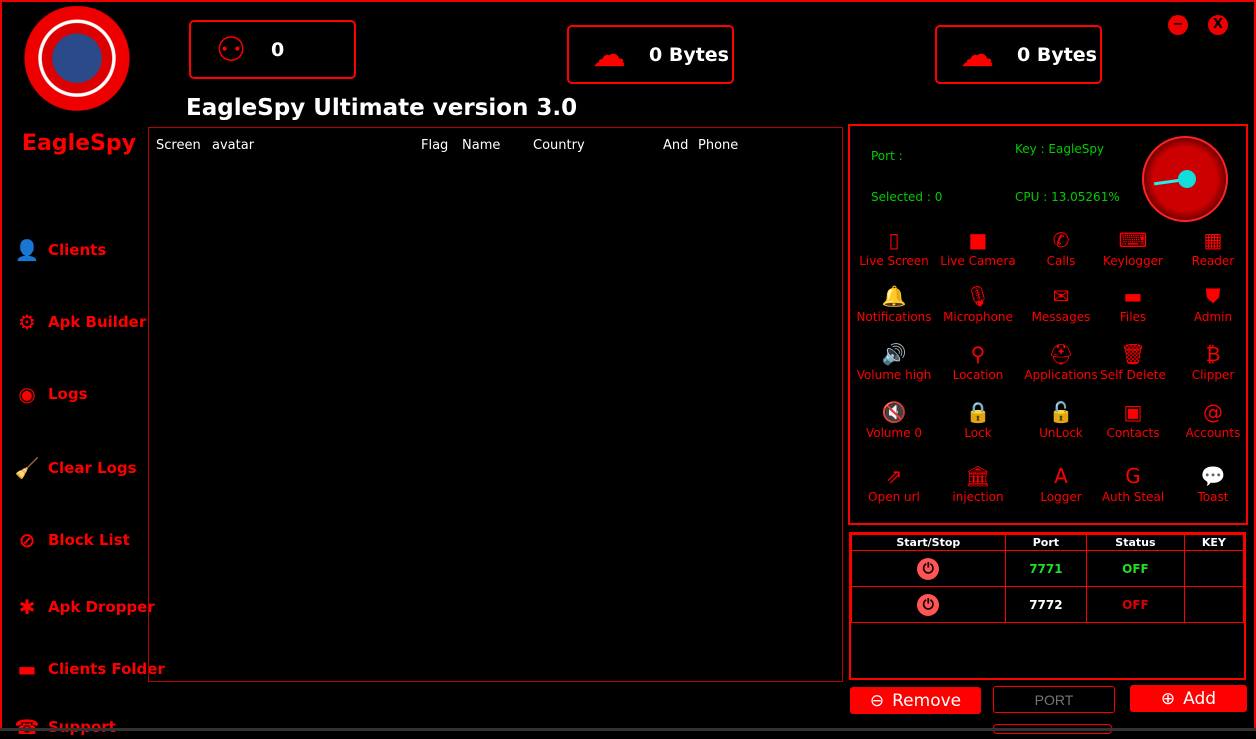 The image size is (1256, 739). Describe the element at coordinates (50, 394) in the screenshot. I see `sidebar-item-logs: ◉ Logs` at that location.